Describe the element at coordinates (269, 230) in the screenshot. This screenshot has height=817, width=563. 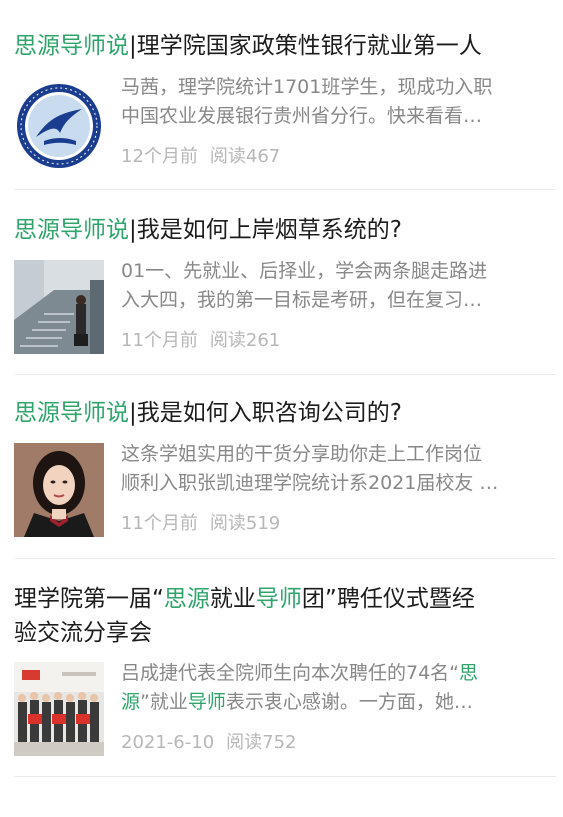
I see `title-text: 我是如何上岸烟草系统的?` at that location.